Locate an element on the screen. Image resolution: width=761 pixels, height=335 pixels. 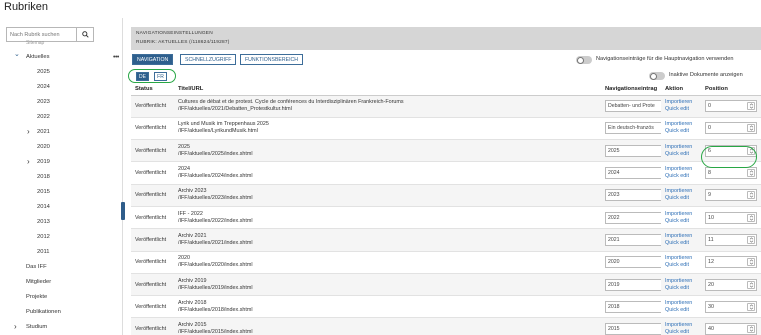
sidebar-item-2025: 2025 is located at coordinates (43, 72).